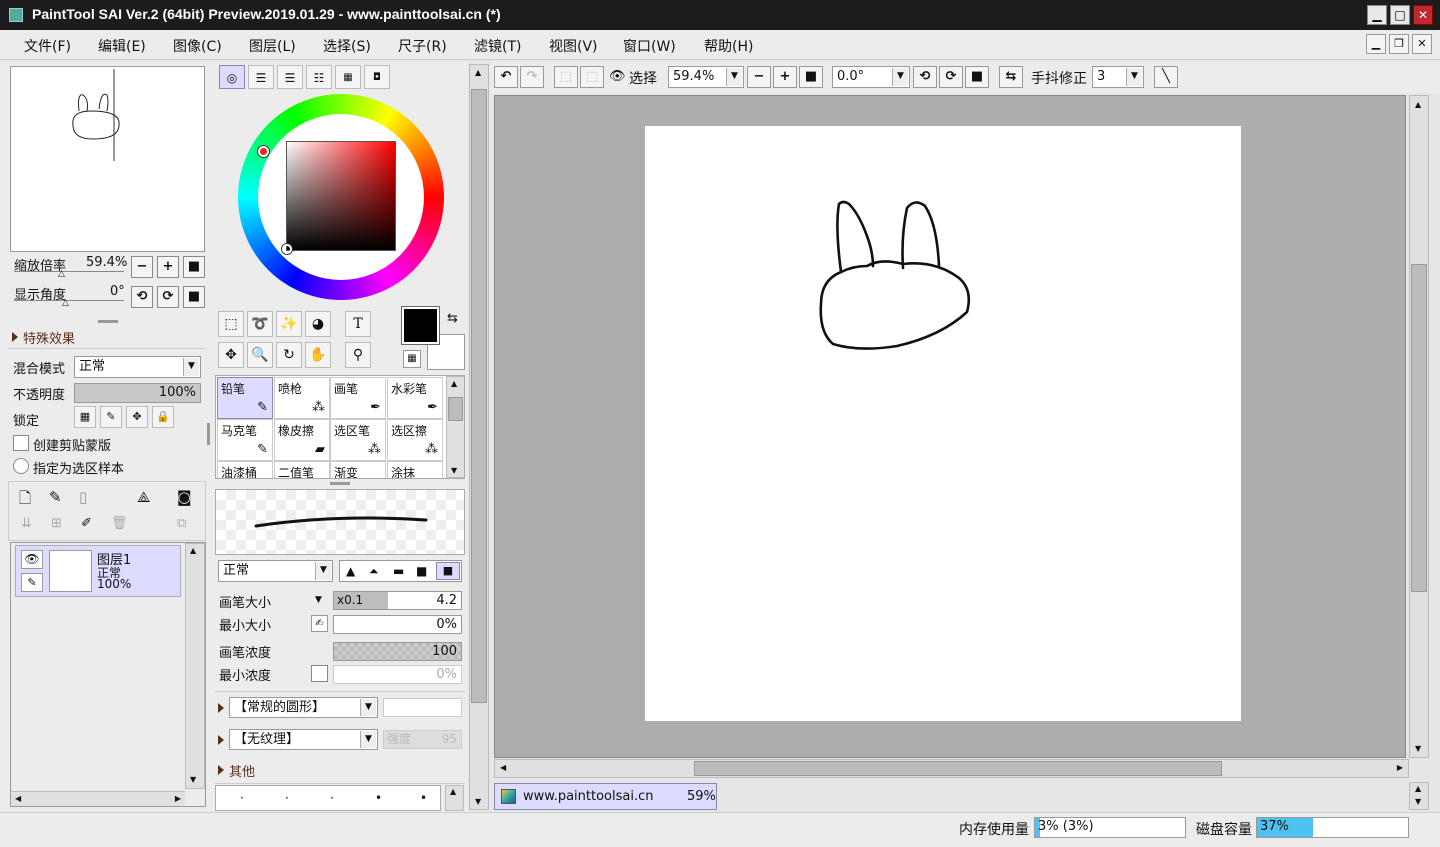 This screenshot has height=847, width=1440. What do you see at coordinates (1376, 44) in the screenshot?
I see `mdi-minimize-icon: ▁` at bounding box center [1376, 44].